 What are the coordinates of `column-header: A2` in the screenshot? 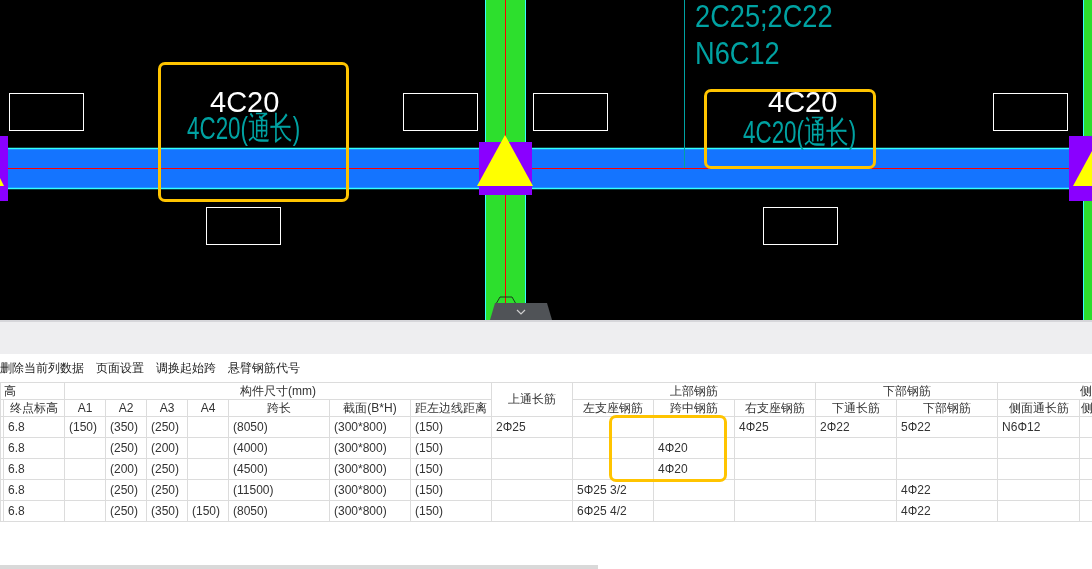 It's located at (126, 408).